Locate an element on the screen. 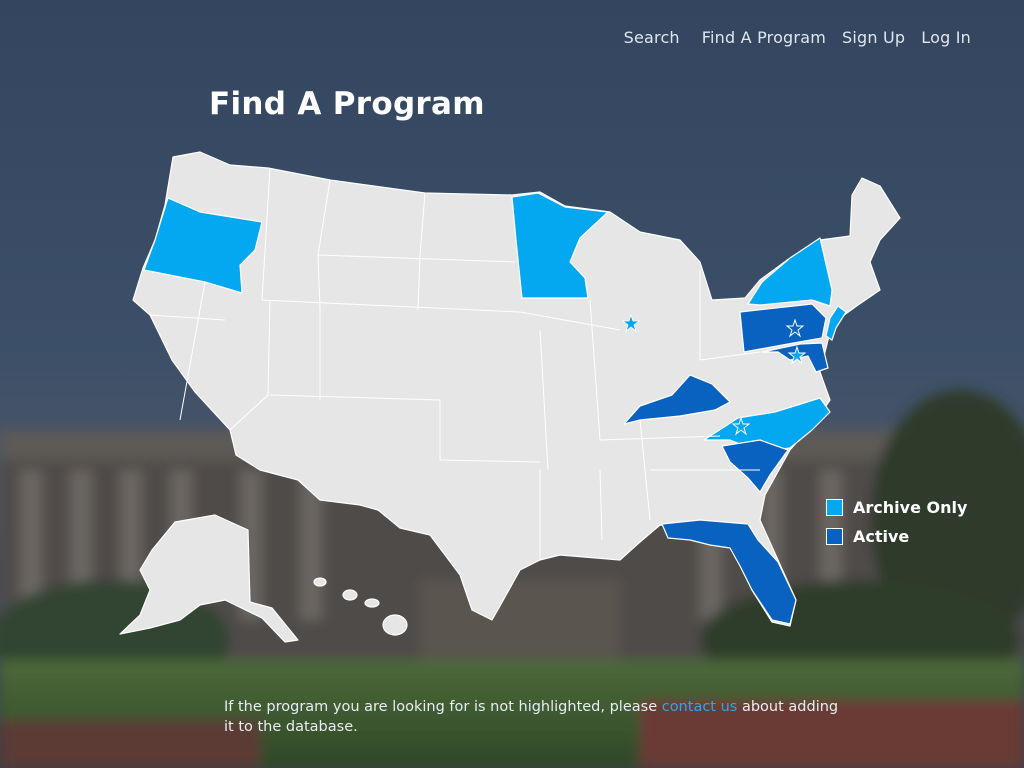 This screenshot has height=768, width=1024. active-swatch is located at coordinates (834, 536).